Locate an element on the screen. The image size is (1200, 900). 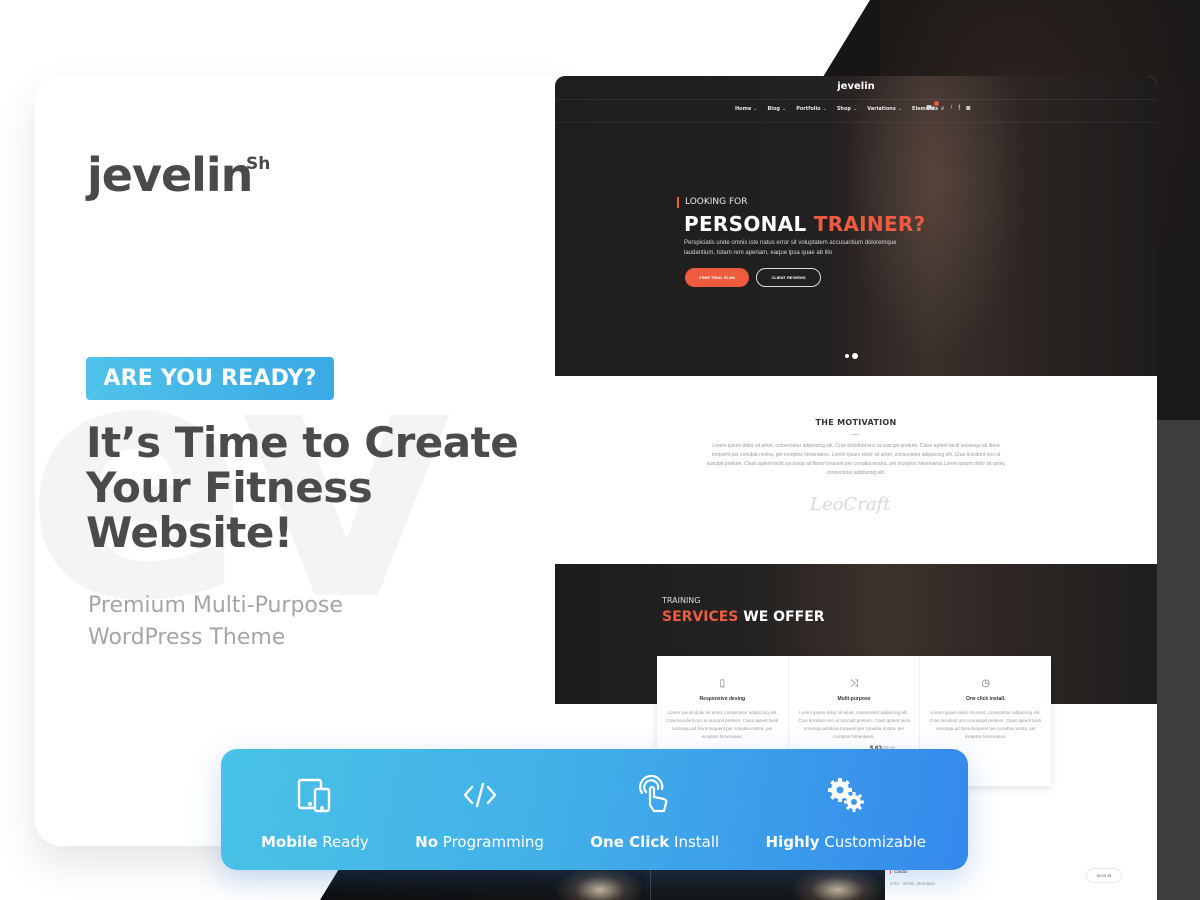
hero-title: PERSONAL TRAINER? is located at coordinates (805, 224).